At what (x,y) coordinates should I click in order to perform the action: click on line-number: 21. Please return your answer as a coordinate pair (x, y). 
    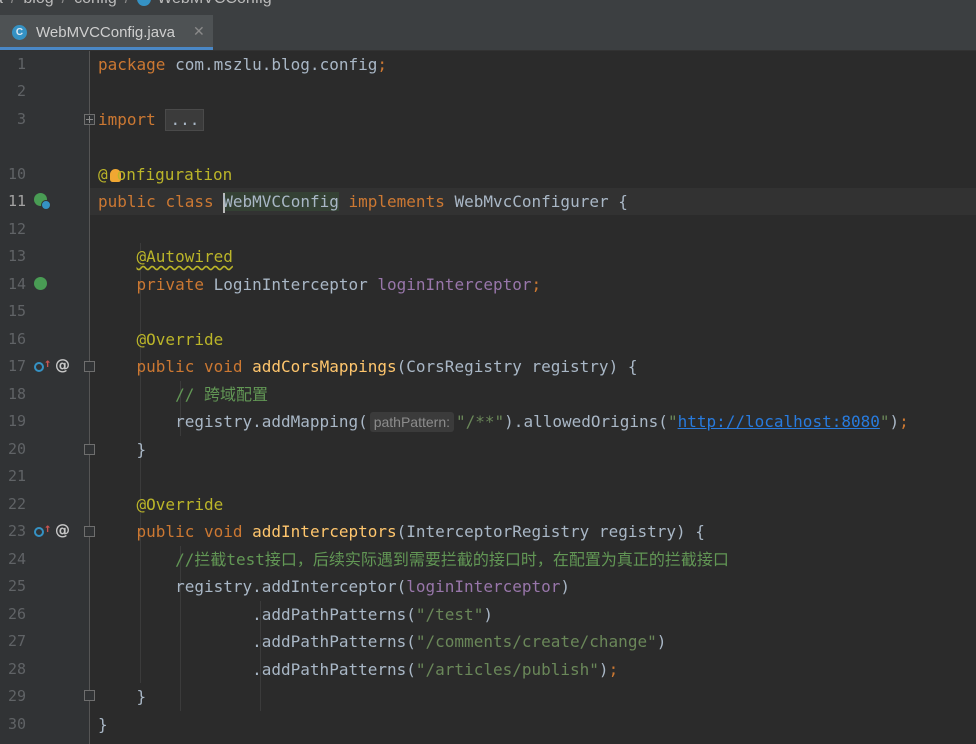
    Looking at the image, I should click on (16, 476).